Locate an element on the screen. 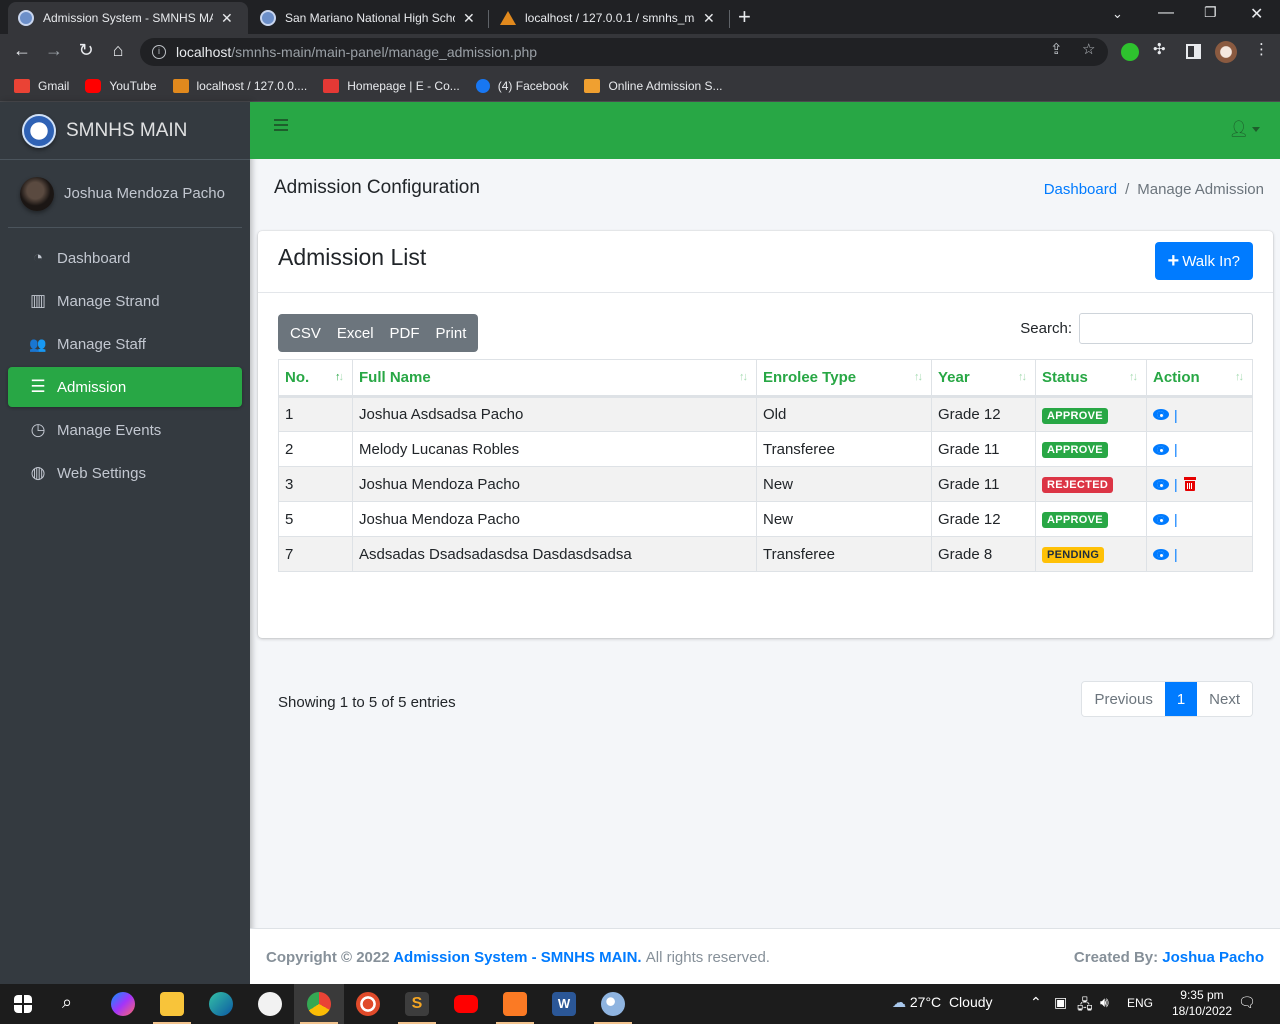  browser-menu-icon: ⋮ is located at coordinates (1261, 49).